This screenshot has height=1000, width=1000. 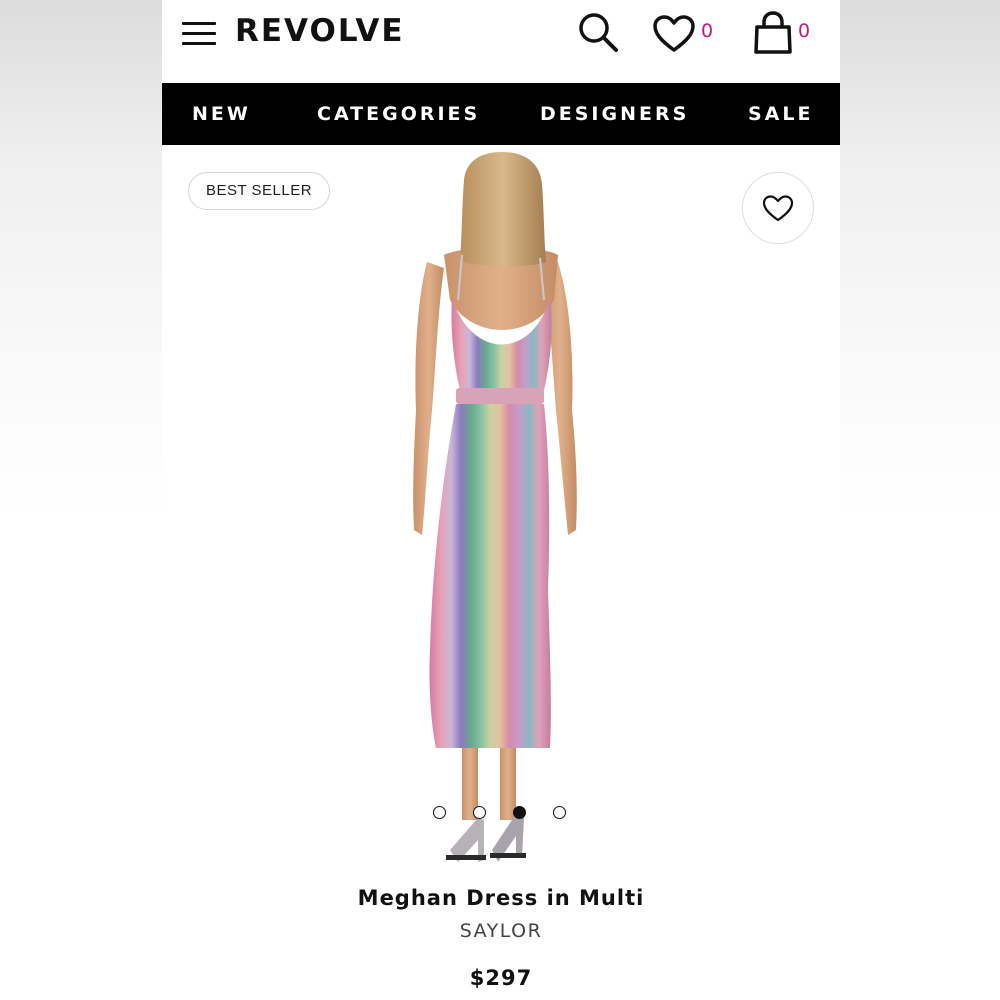 What do you see at coordinates (259, 191) in the screenshot?
I see `best-seller-badge: BEST SELLER` at bounding box center [259, 191].